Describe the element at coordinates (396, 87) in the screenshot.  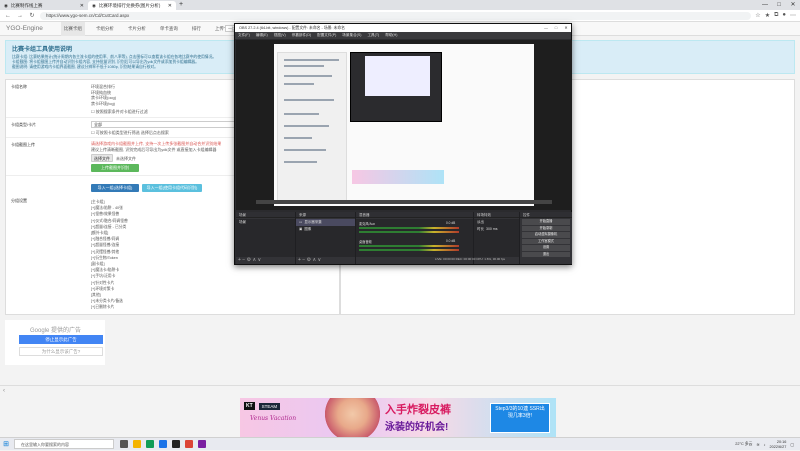
I see `preview-nested-obs` at that location.